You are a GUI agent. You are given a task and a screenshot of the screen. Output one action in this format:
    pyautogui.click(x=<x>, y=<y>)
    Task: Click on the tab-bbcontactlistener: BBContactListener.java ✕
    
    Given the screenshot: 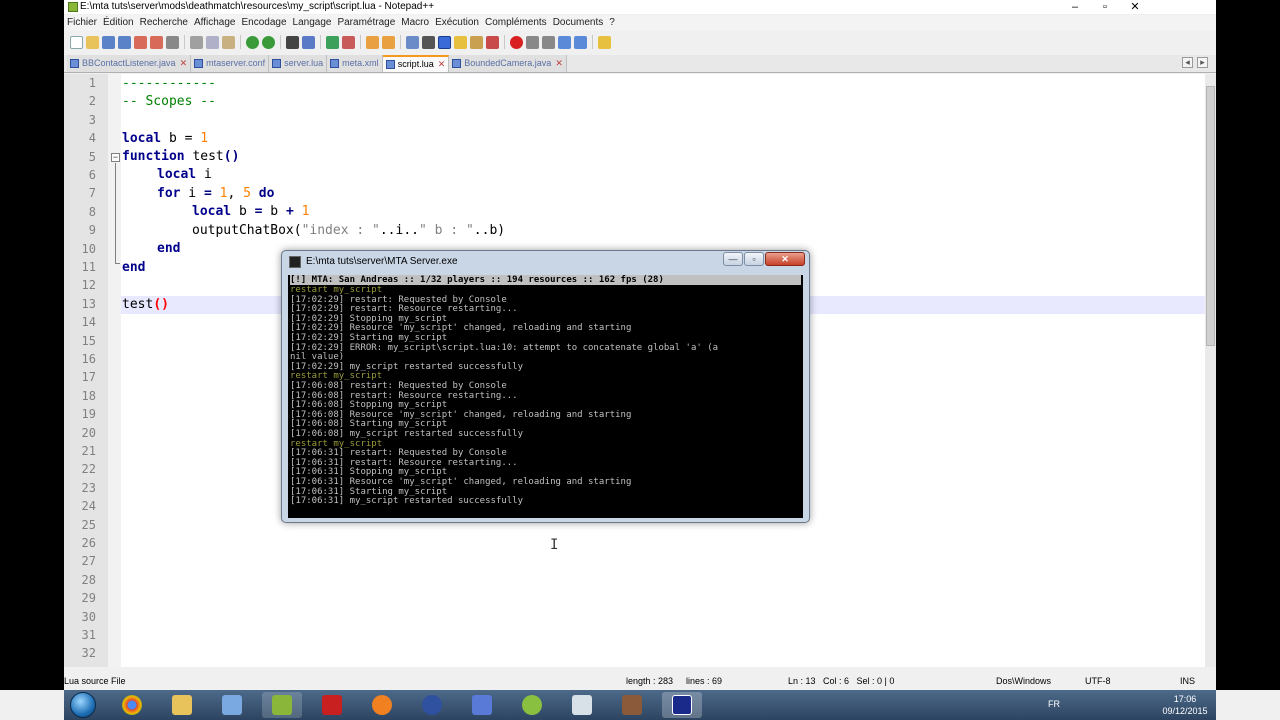 What is the action you would take?
    pyautogui.click(x=129, y=63)
    